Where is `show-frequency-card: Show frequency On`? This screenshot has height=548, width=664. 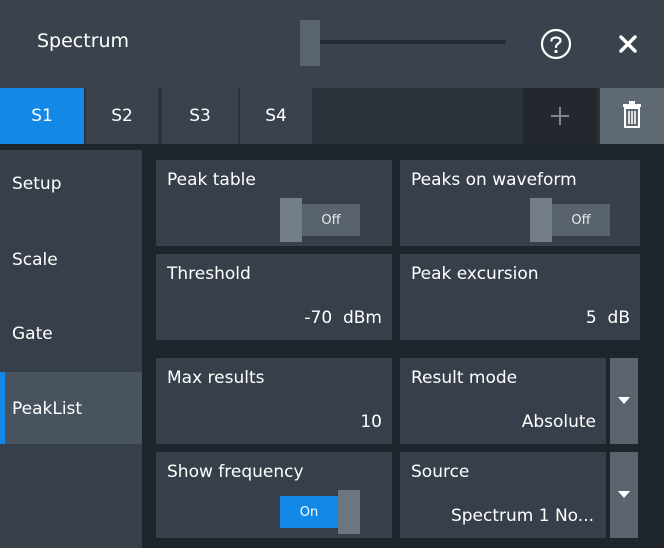 show-frequency-card: Show frequency On is located at coordinates (274, 495).